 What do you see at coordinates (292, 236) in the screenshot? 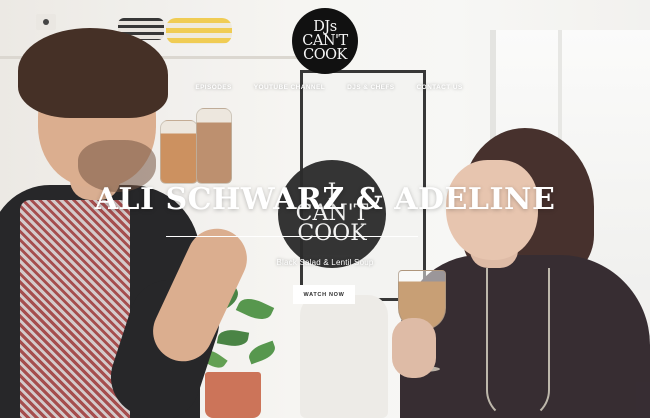
I see `title-divider` at bounding box center [292, 236].